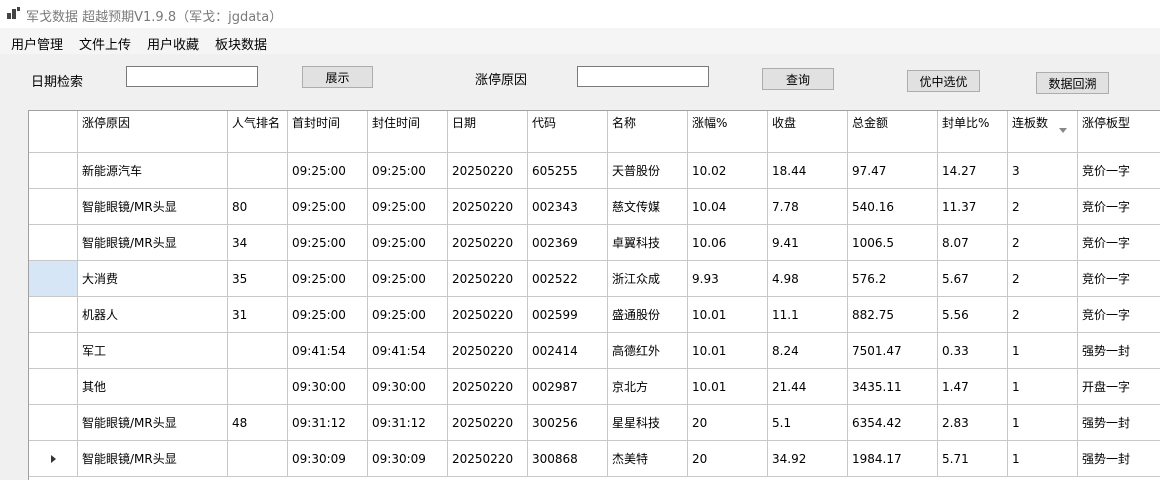 This screenshot has height=480, width=1160. I want to click on column-header-code: 代码, so click(568, 132).